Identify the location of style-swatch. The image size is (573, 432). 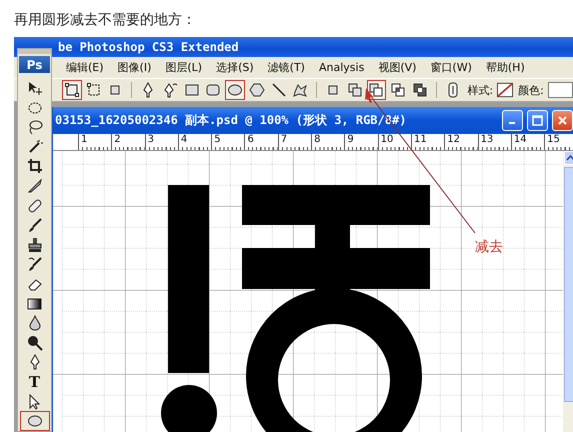
(505, 90).